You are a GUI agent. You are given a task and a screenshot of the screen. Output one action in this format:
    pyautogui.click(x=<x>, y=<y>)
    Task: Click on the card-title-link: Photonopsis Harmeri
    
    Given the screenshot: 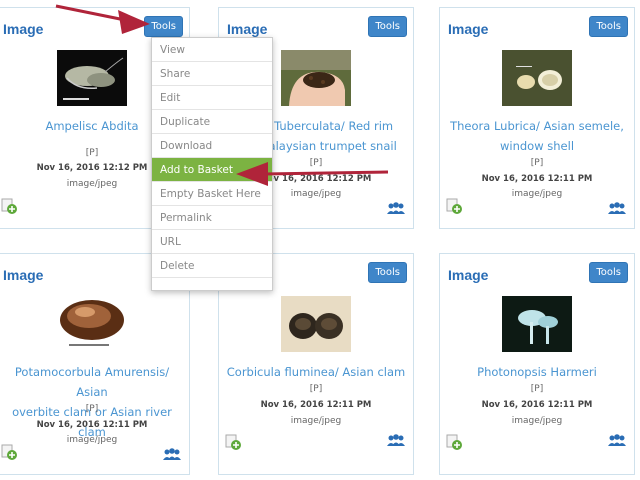 What is the action you would take?
    pyautogui.click(x=537, y=372)
    